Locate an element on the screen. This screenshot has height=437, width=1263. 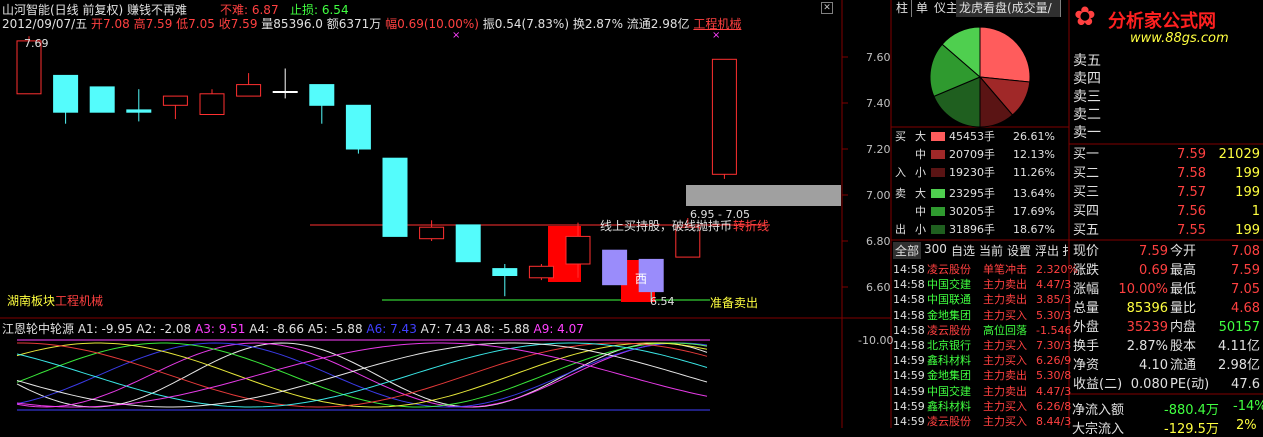
bid-volume: 1 is located at coordinates (1255, 211).